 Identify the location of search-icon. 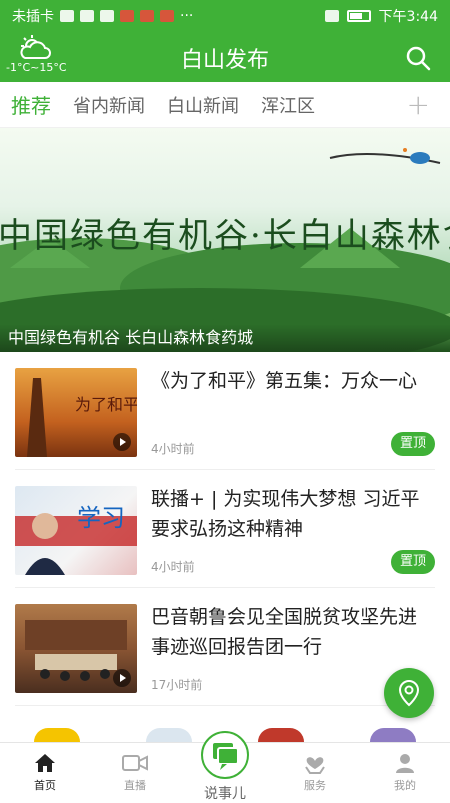
(418, 58).